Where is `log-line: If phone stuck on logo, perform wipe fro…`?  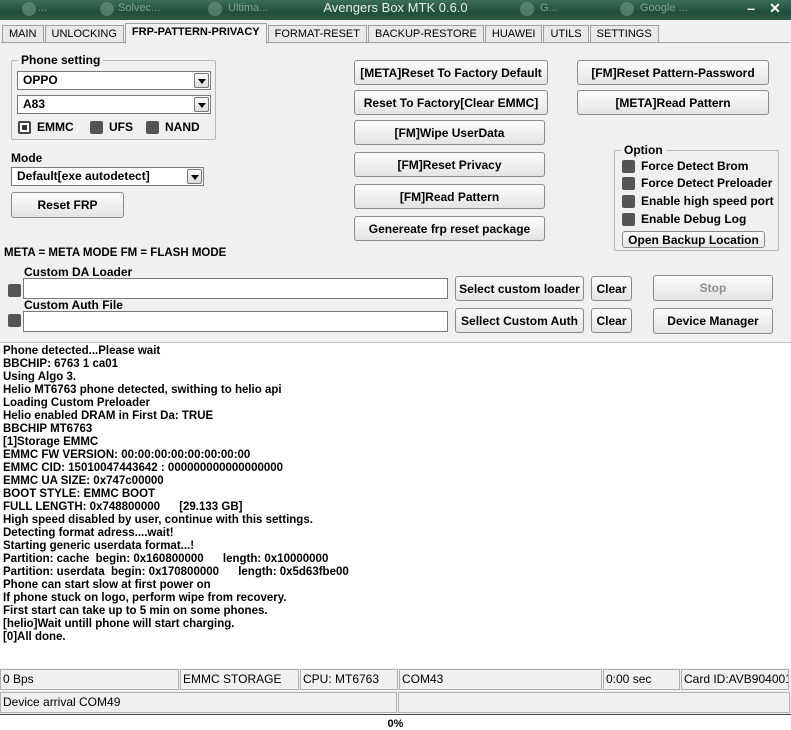 log-line: If phone stuck on logo, perform wipe fro… is located at coordinates (145, 598).